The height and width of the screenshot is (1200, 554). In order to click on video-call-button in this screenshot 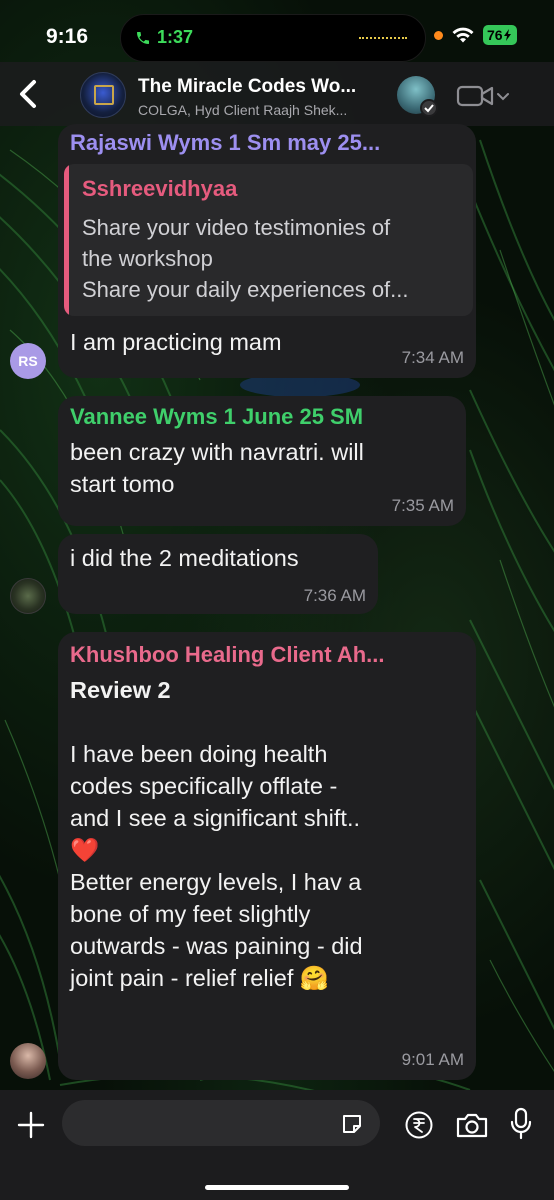, I will do `click(484, 96)`.